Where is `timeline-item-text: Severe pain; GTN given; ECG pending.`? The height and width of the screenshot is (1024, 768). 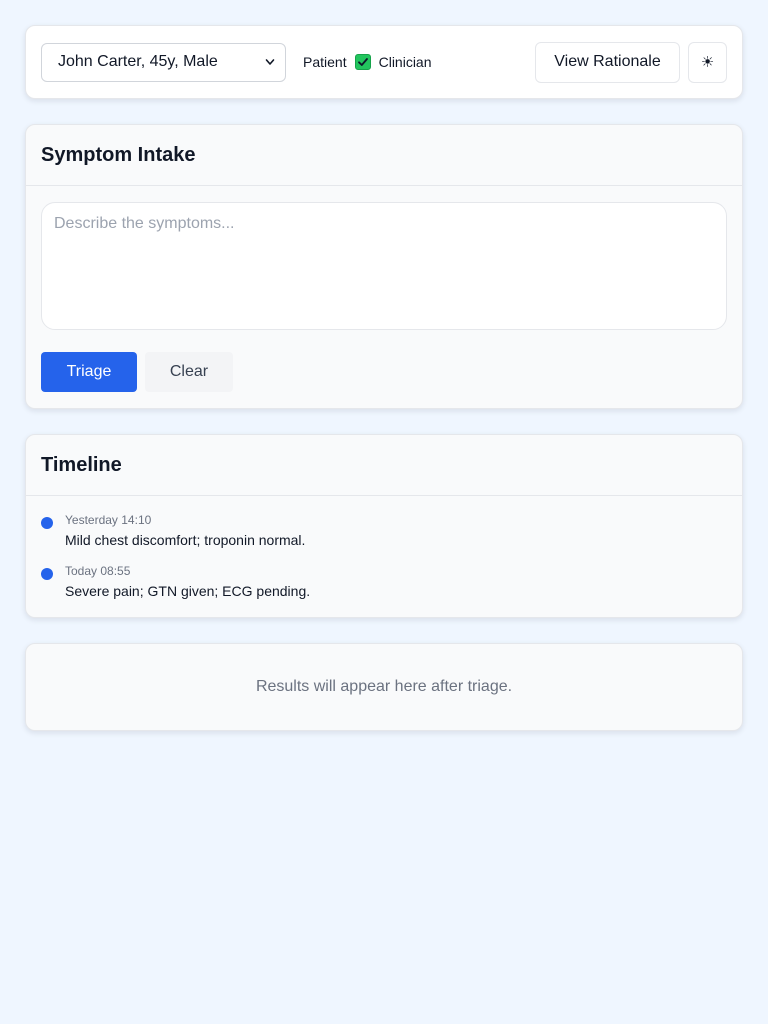
timeline-item-text: Severe pain; GTN given; ECG pending. is located at coordinates (188, 591).